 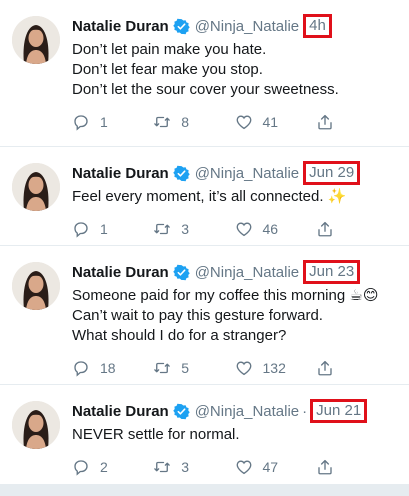 I want to click on tweet-header: Natalie Duran @Ninja_Natalie Jun 23, so click(x=234, y=272).